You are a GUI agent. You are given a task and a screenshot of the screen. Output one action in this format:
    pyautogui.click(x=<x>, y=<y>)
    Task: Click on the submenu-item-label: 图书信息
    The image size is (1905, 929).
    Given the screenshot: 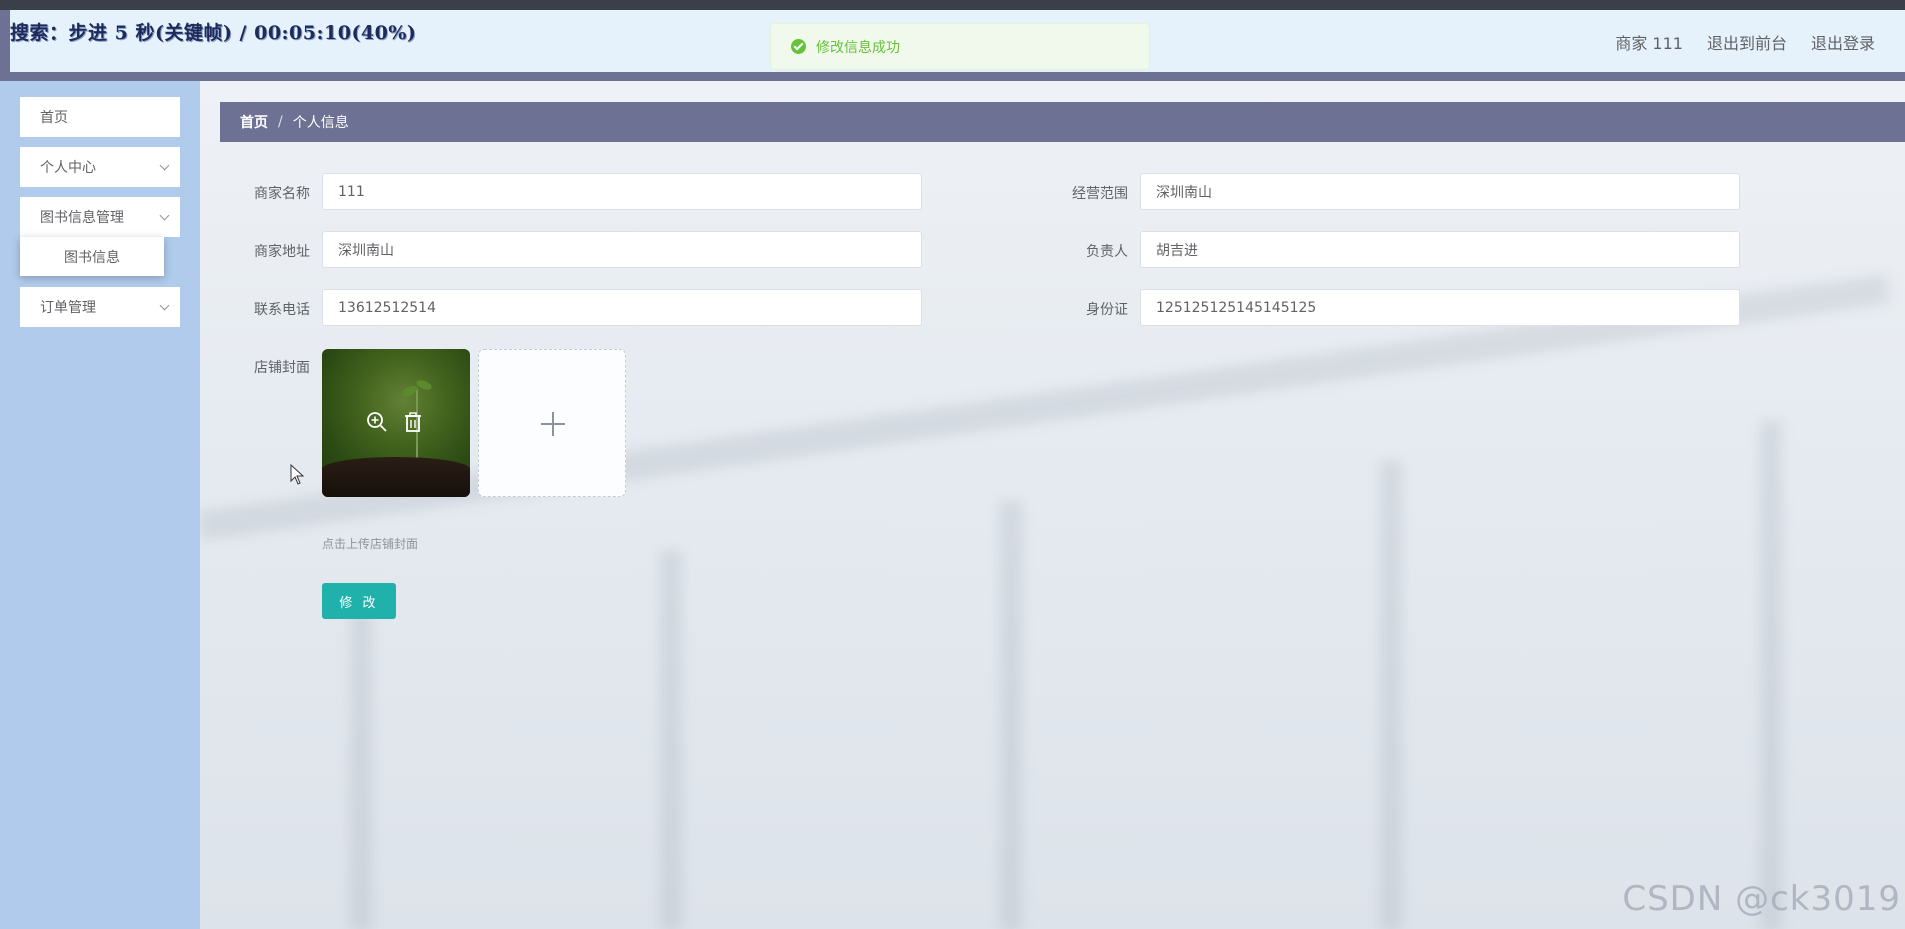 What is the action you would take?
    pyautogui.click(x=92, y=257)
    